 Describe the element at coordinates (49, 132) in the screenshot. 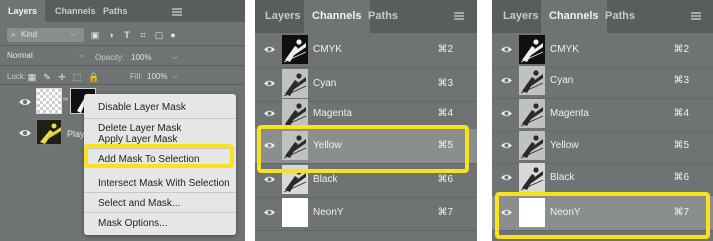

I see `player-image` at that location.